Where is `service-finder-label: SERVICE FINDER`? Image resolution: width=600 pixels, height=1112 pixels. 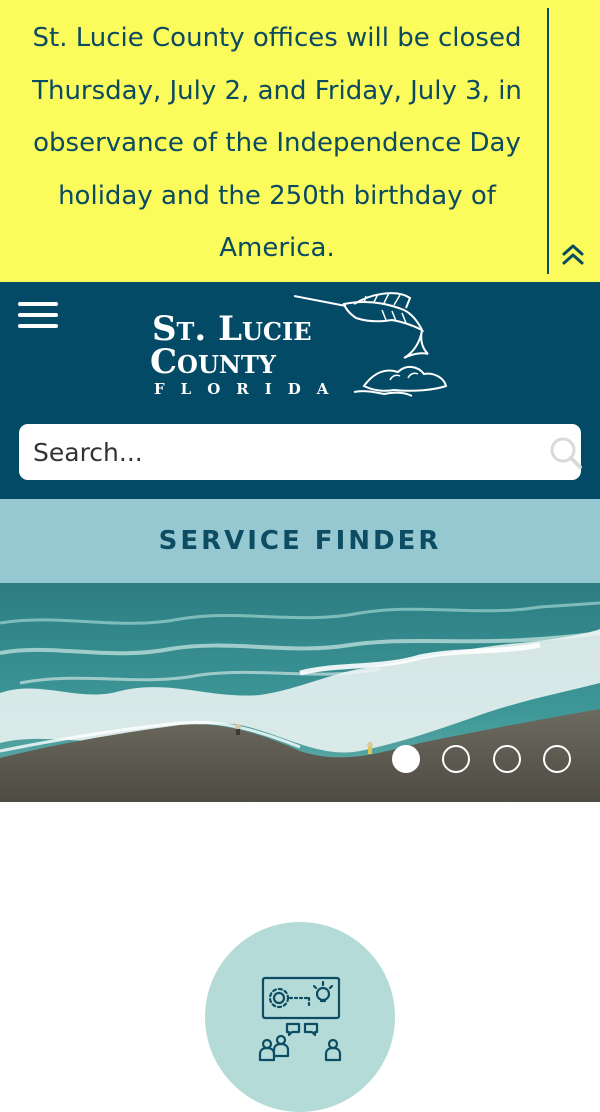 service-finder-label: SERVICE FINDER is located at coordinates (300, 541).